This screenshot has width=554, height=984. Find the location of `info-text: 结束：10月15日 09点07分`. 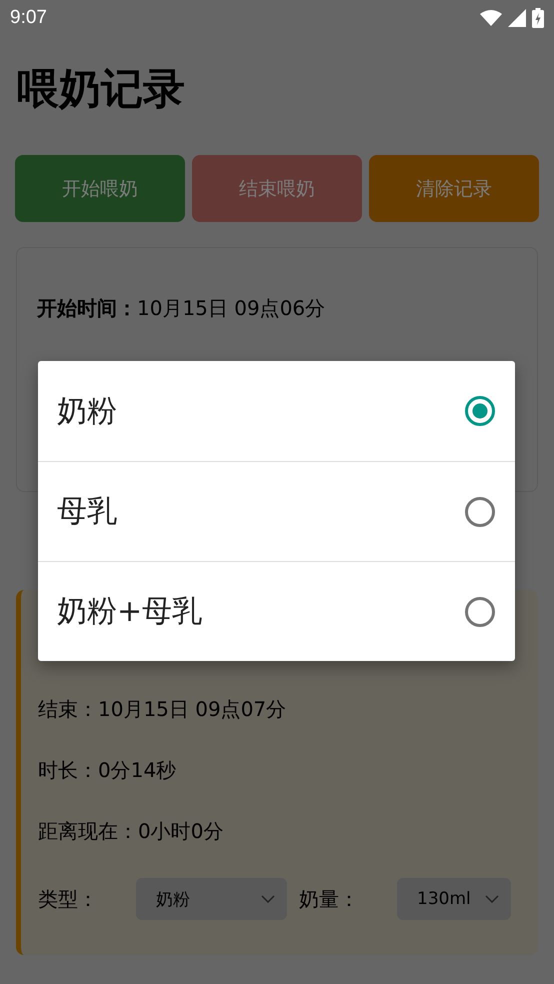

info-text: 结束：10月15日 09点07分 is located at coordinates (163, 709).